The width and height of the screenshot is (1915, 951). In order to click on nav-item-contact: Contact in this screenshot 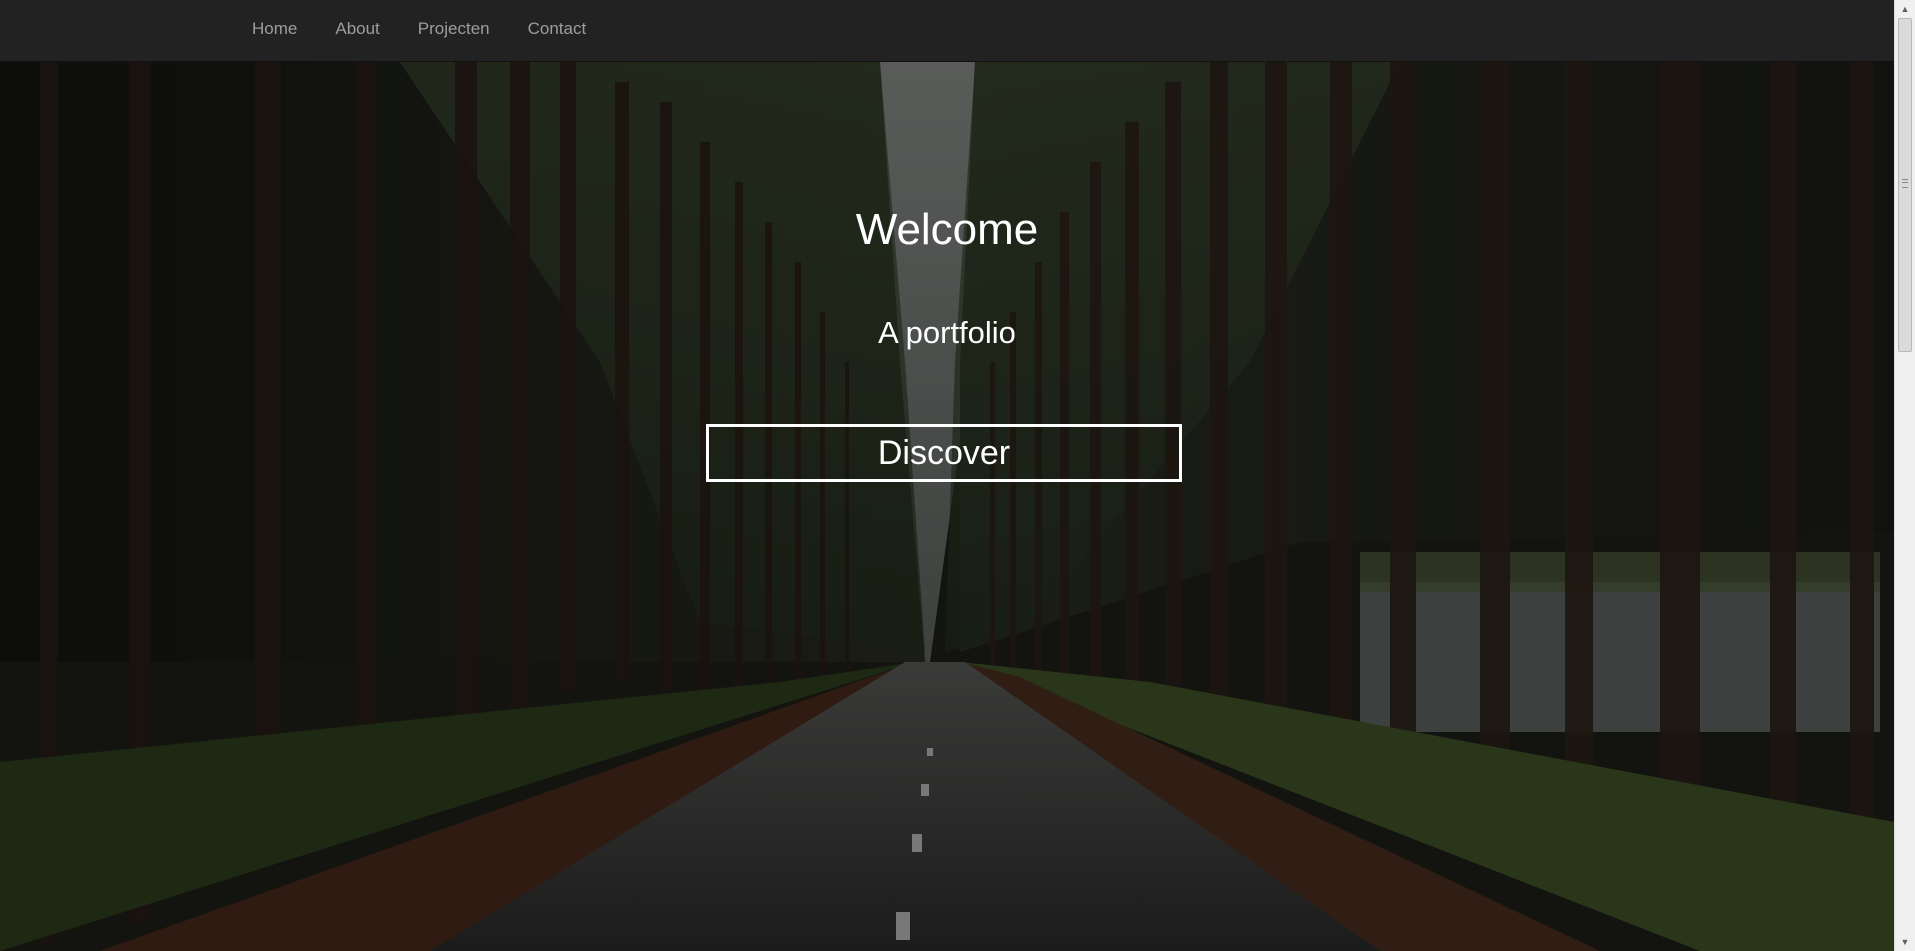, I will do `click(557, 29)`.